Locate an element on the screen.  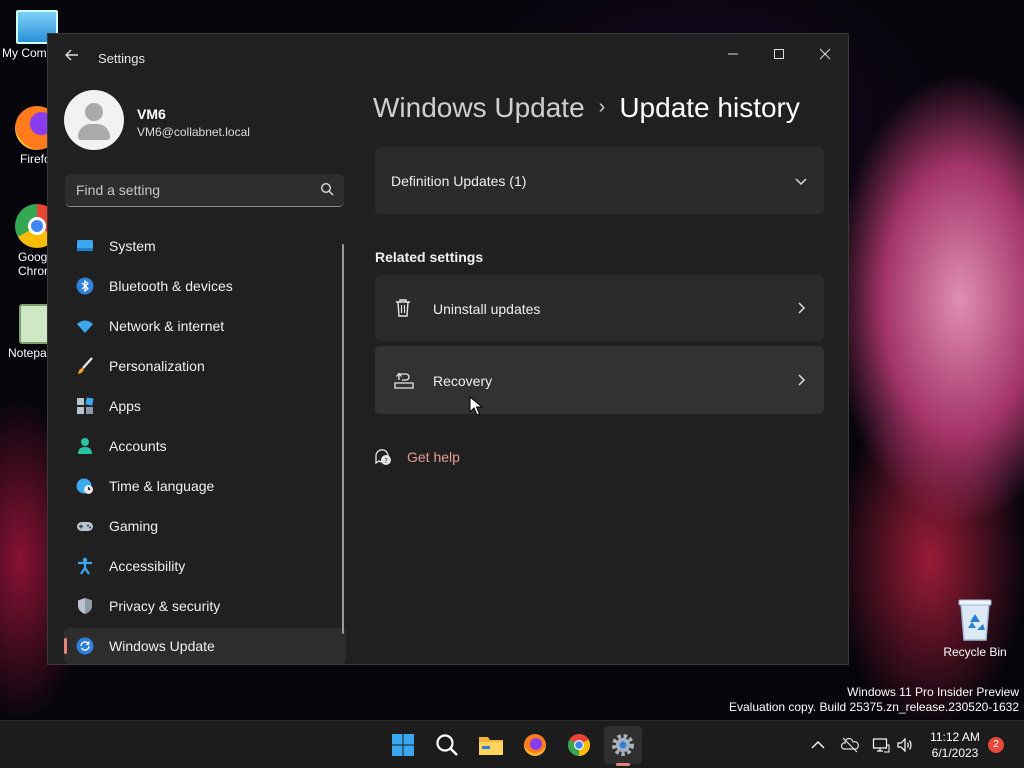
sidebar-item-label: Network & internet is located at coordinates (167, 326).